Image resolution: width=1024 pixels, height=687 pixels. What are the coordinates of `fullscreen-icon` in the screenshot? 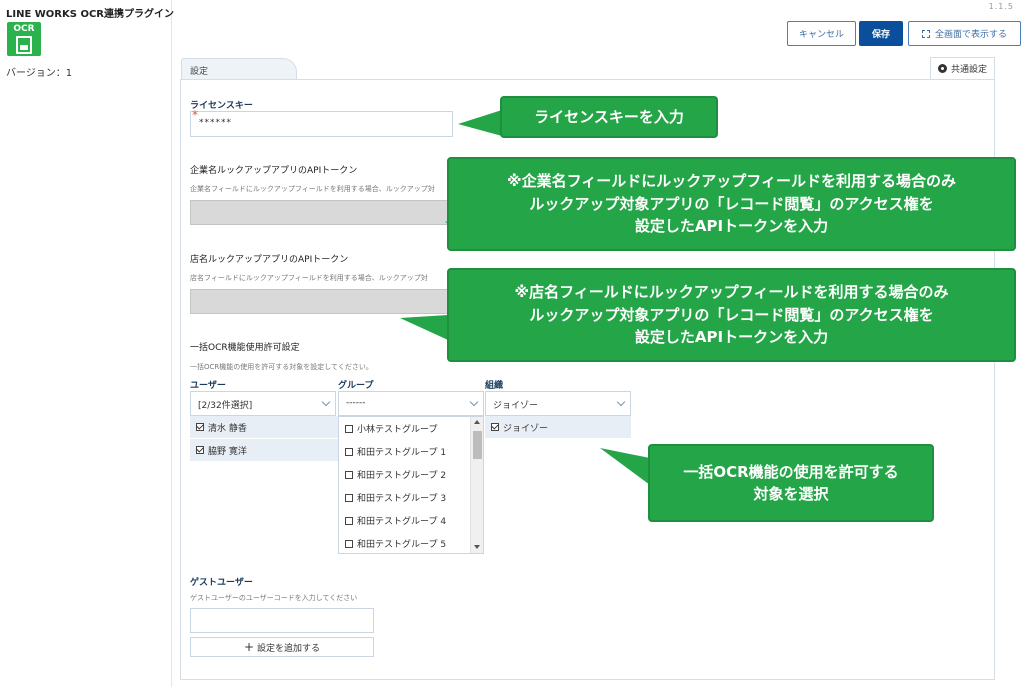 It's located at (925, 33).